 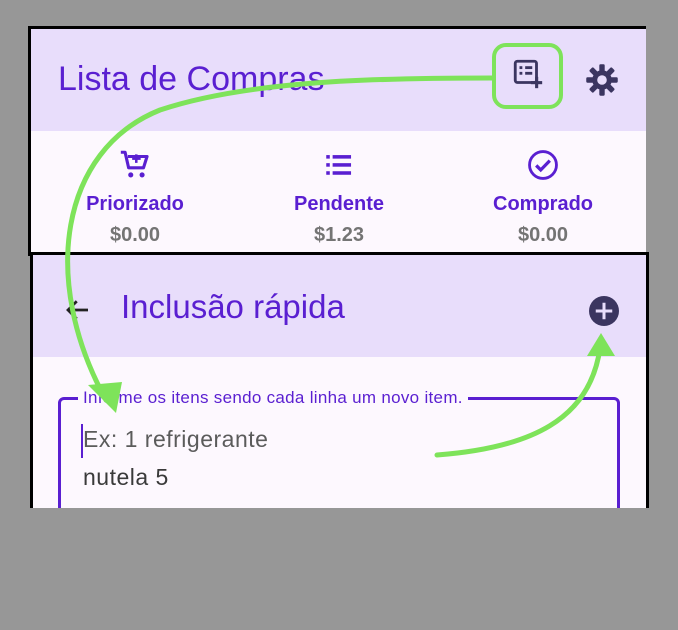 I want to click on tab-label: Priorizado, so click(x=135, y=204).